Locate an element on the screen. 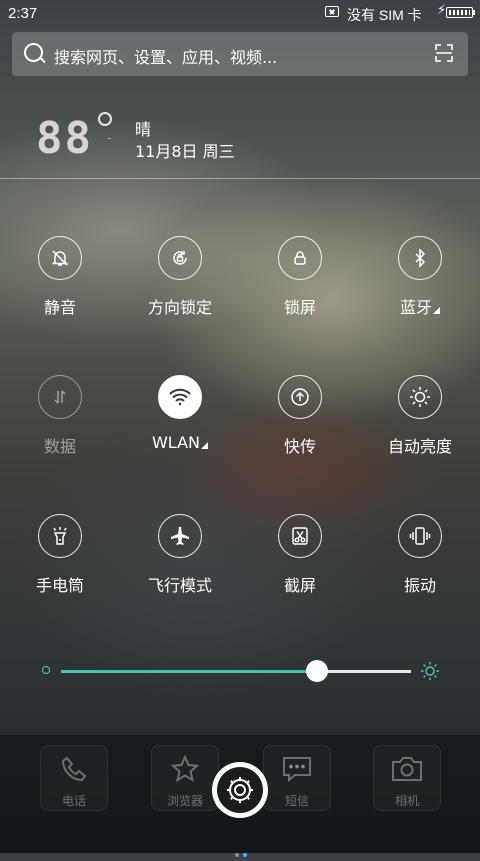  camera-icon is located at coordinates (407, 769).